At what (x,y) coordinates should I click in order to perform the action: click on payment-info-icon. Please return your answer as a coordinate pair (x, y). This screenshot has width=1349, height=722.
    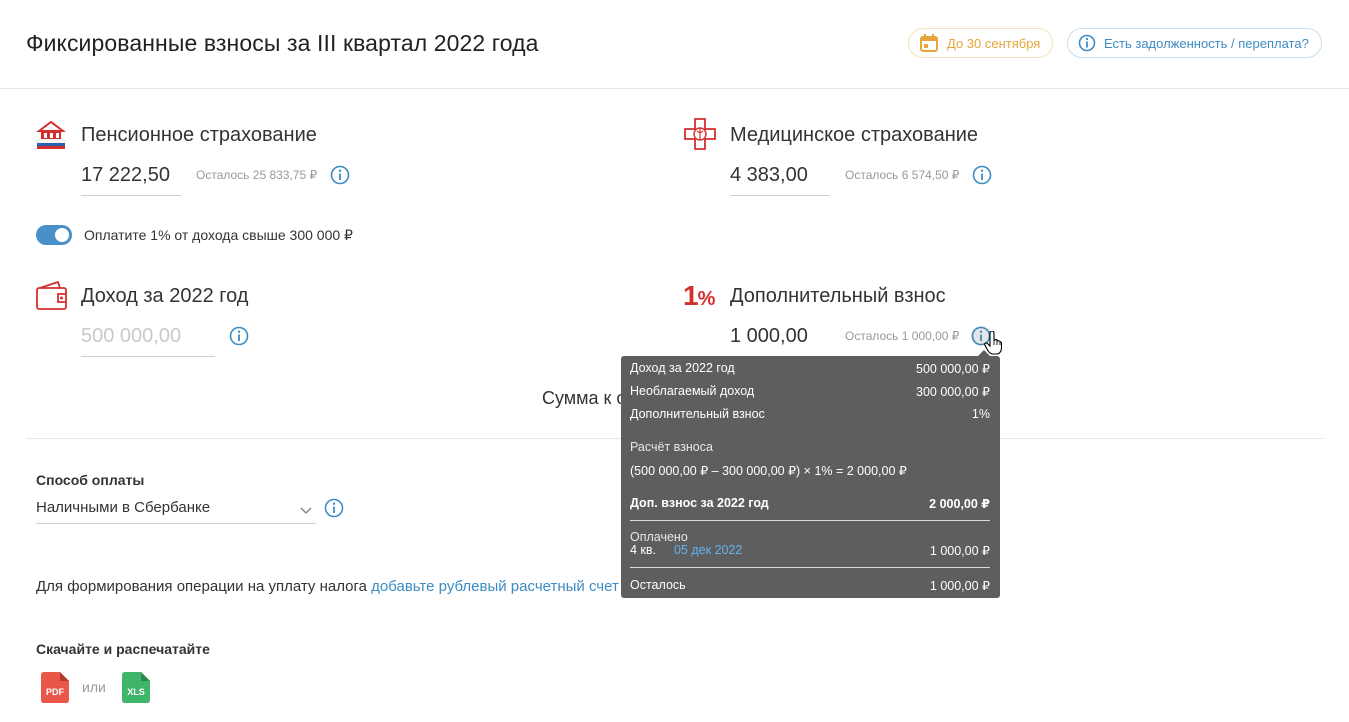
    Looking at the image, I should click on (334, 508).